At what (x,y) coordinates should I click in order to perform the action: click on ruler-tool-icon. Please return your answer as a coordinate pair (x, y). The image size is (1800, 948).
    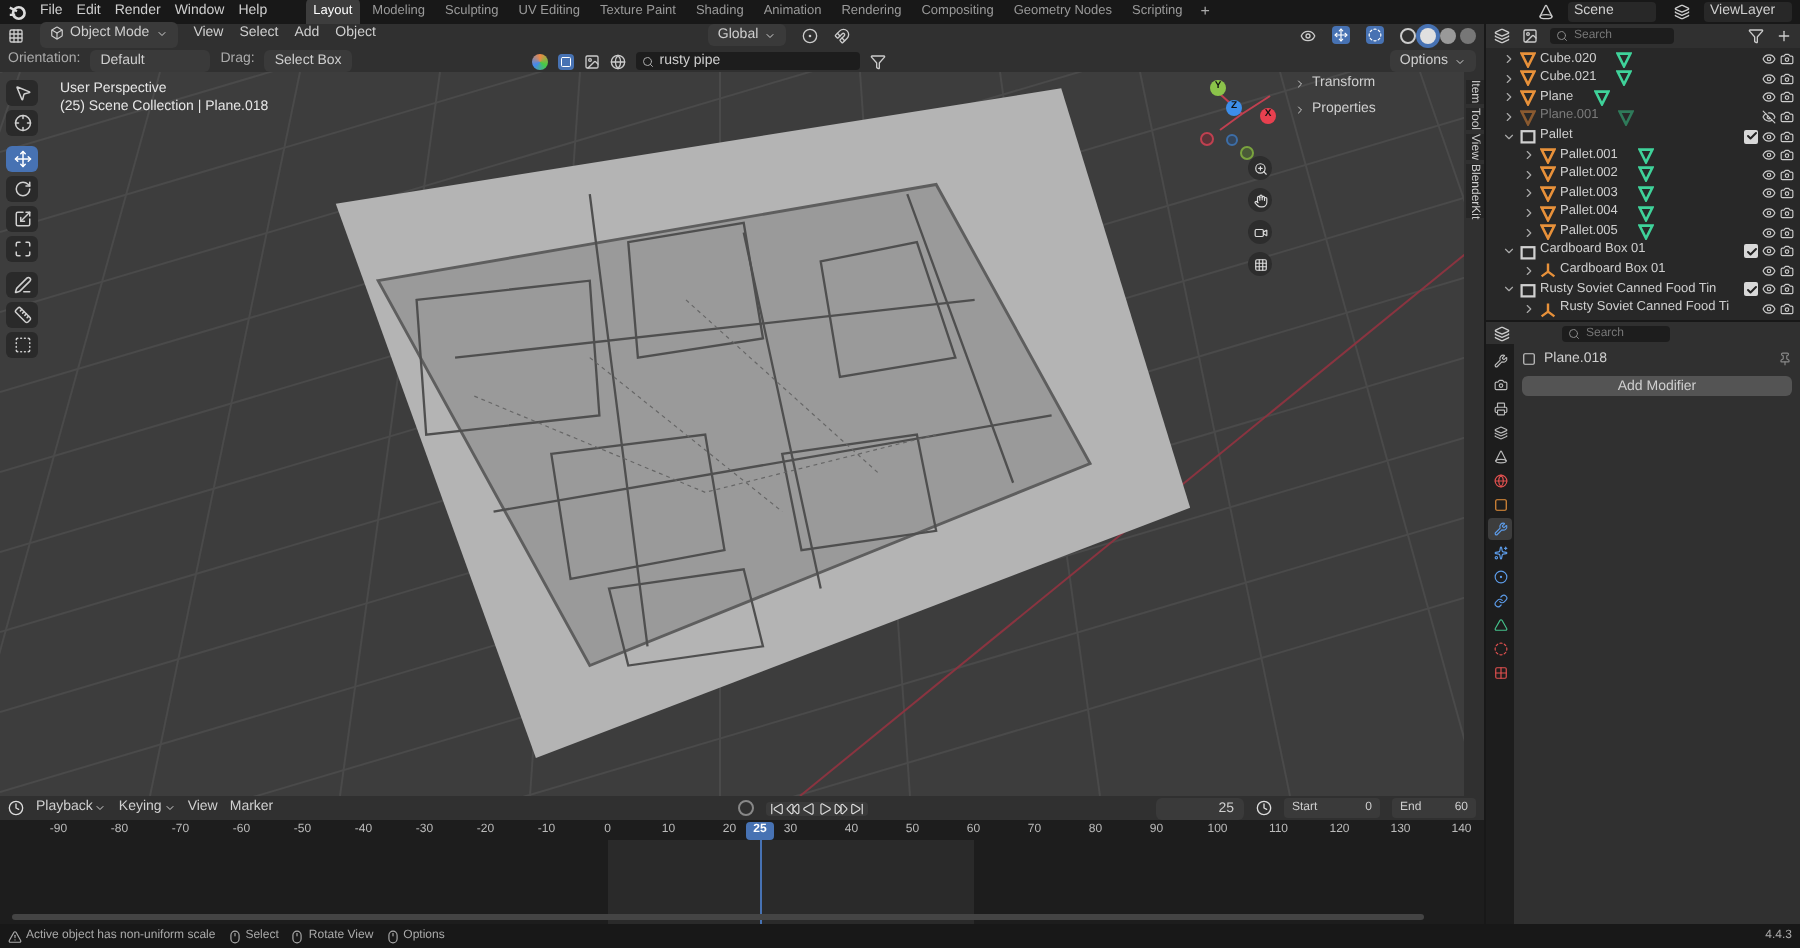
    Looking at the image, I should click on (22, 315).